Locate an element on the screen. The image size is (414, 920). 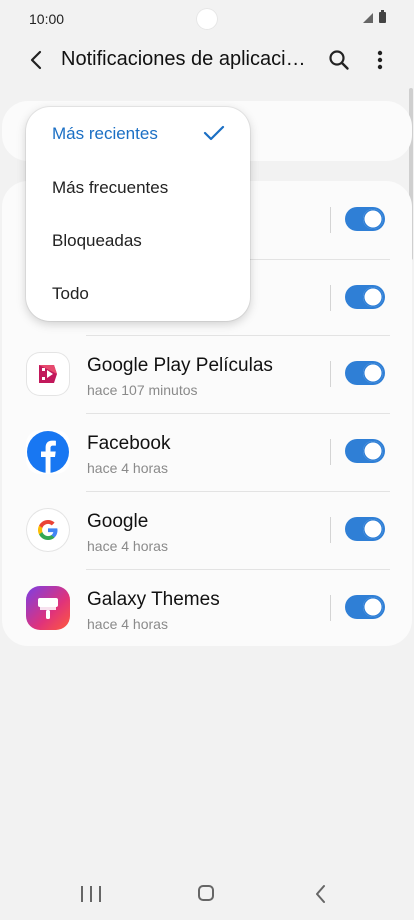
back-button is located at coordinates (36, 60).